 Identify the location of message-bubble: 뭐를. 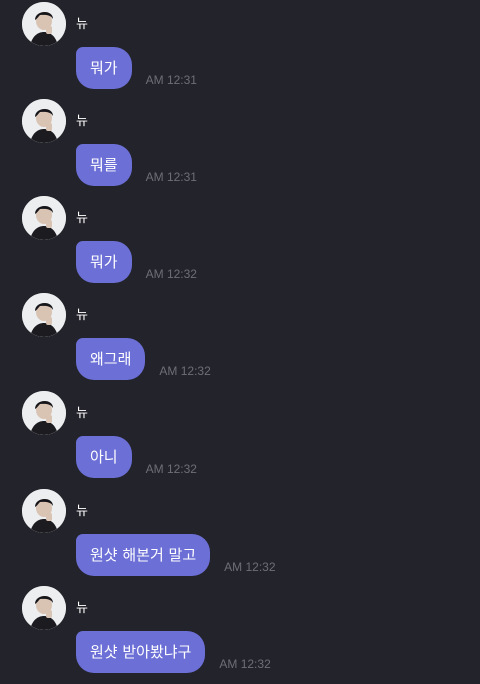
(104, 165).